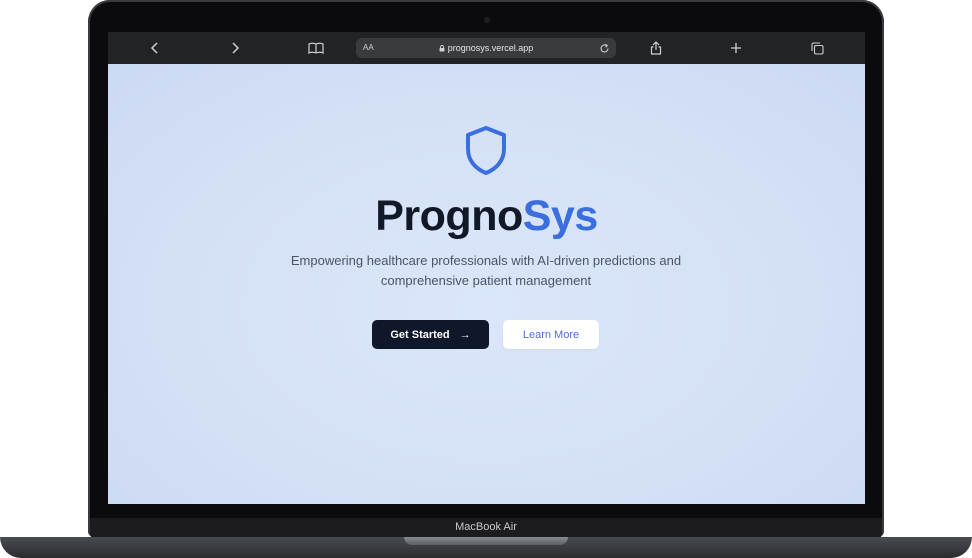  Describe the element at coordinates (486, 527) in the screenshot. I see `device-label: MacBook Air` at that location.